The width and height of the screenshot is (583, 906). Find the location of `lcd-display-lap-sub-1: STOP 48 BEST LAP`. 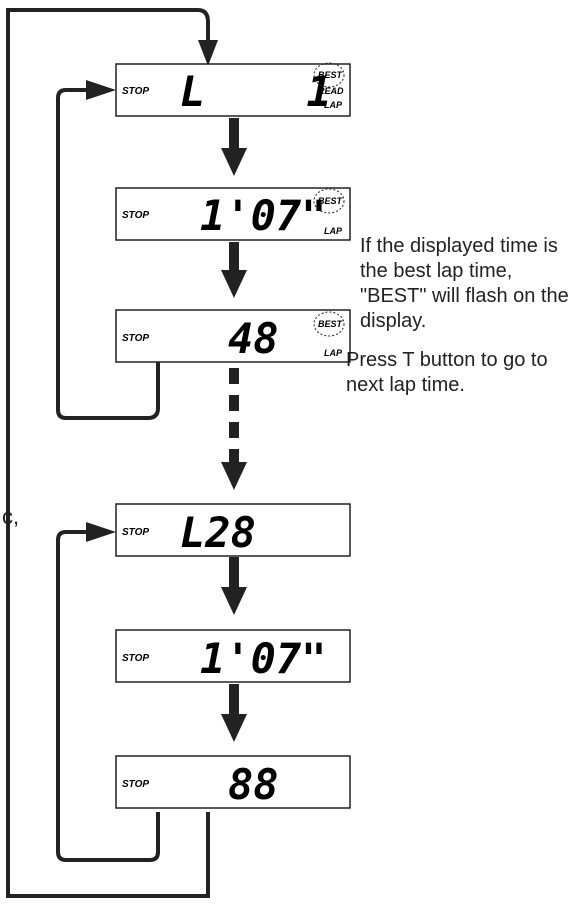

lcd-display-lap-sub-1: STOP 48 BEST LAP is located at coordinates (233, 336).